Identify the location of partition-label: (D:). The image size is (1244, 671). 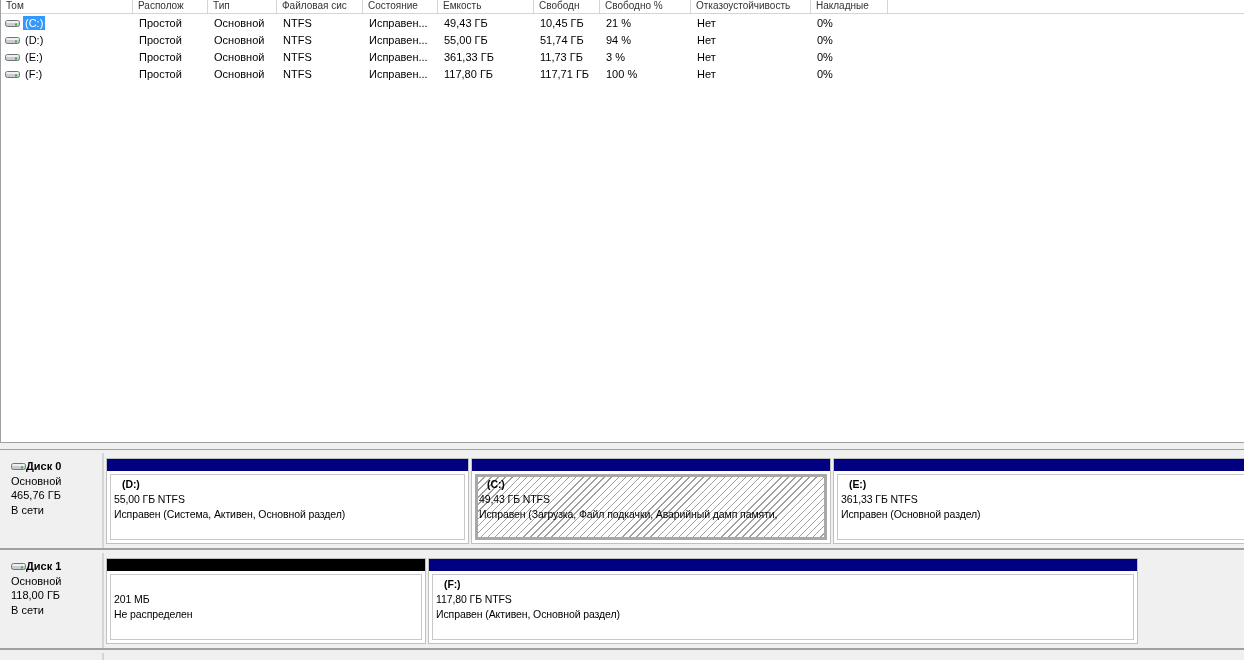
(131, 484).